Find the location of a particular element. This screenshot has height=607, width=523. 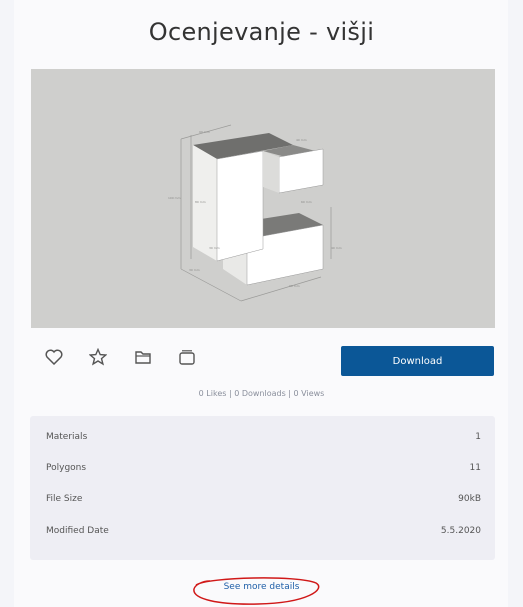

detail-row-modified-date: Modified Date 5.5.2020 is located at coordinates (263, 531).